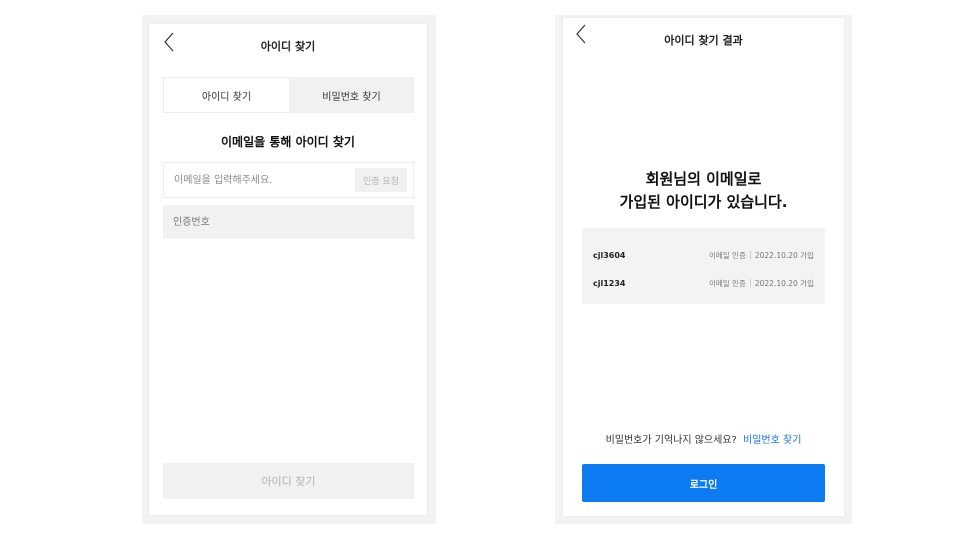  I want to click on prompt-text: 비밀번호가 기억나지 않으세요?, so click(671, 440).